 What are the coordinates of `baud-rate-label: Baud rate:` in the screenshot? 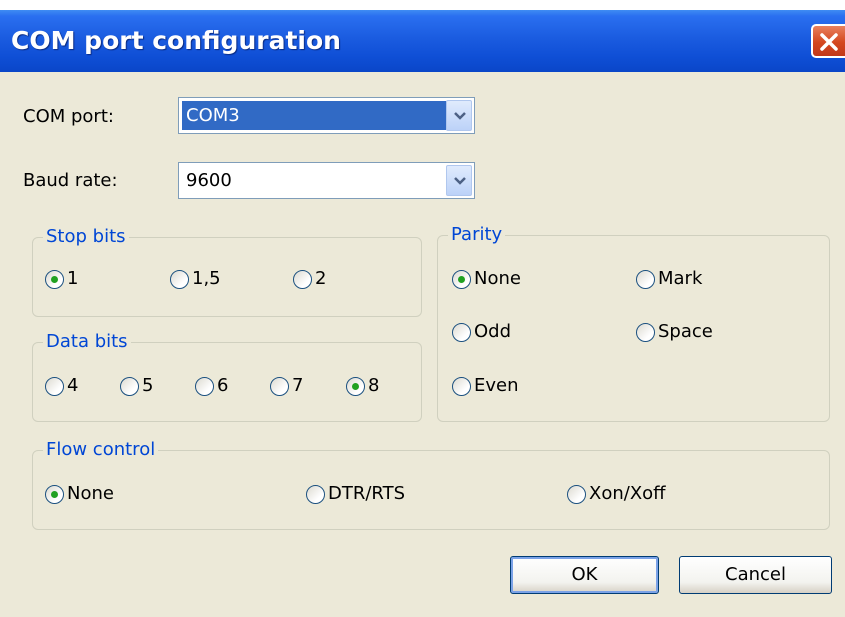 It's located at (70, 180).